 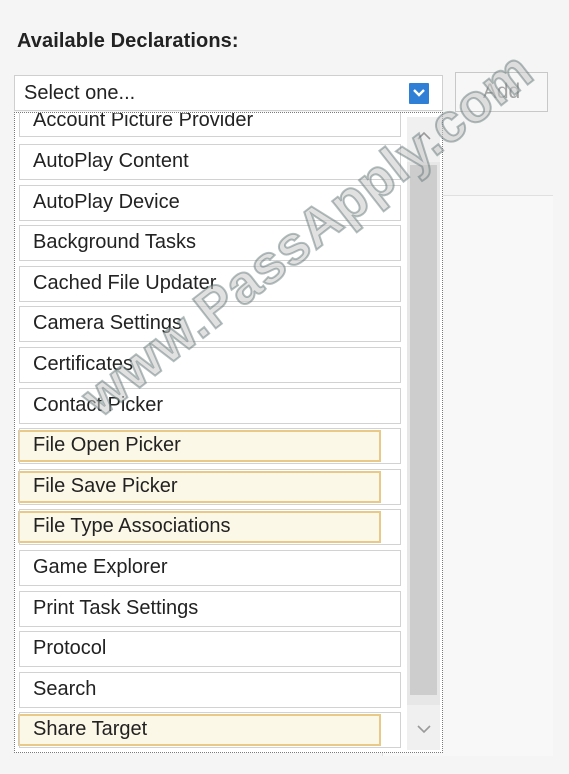 What do you see at coordinates (128, 41) in the screenshot?
I see `page-title: Available Declarations:` at bounding box center [128, 41].